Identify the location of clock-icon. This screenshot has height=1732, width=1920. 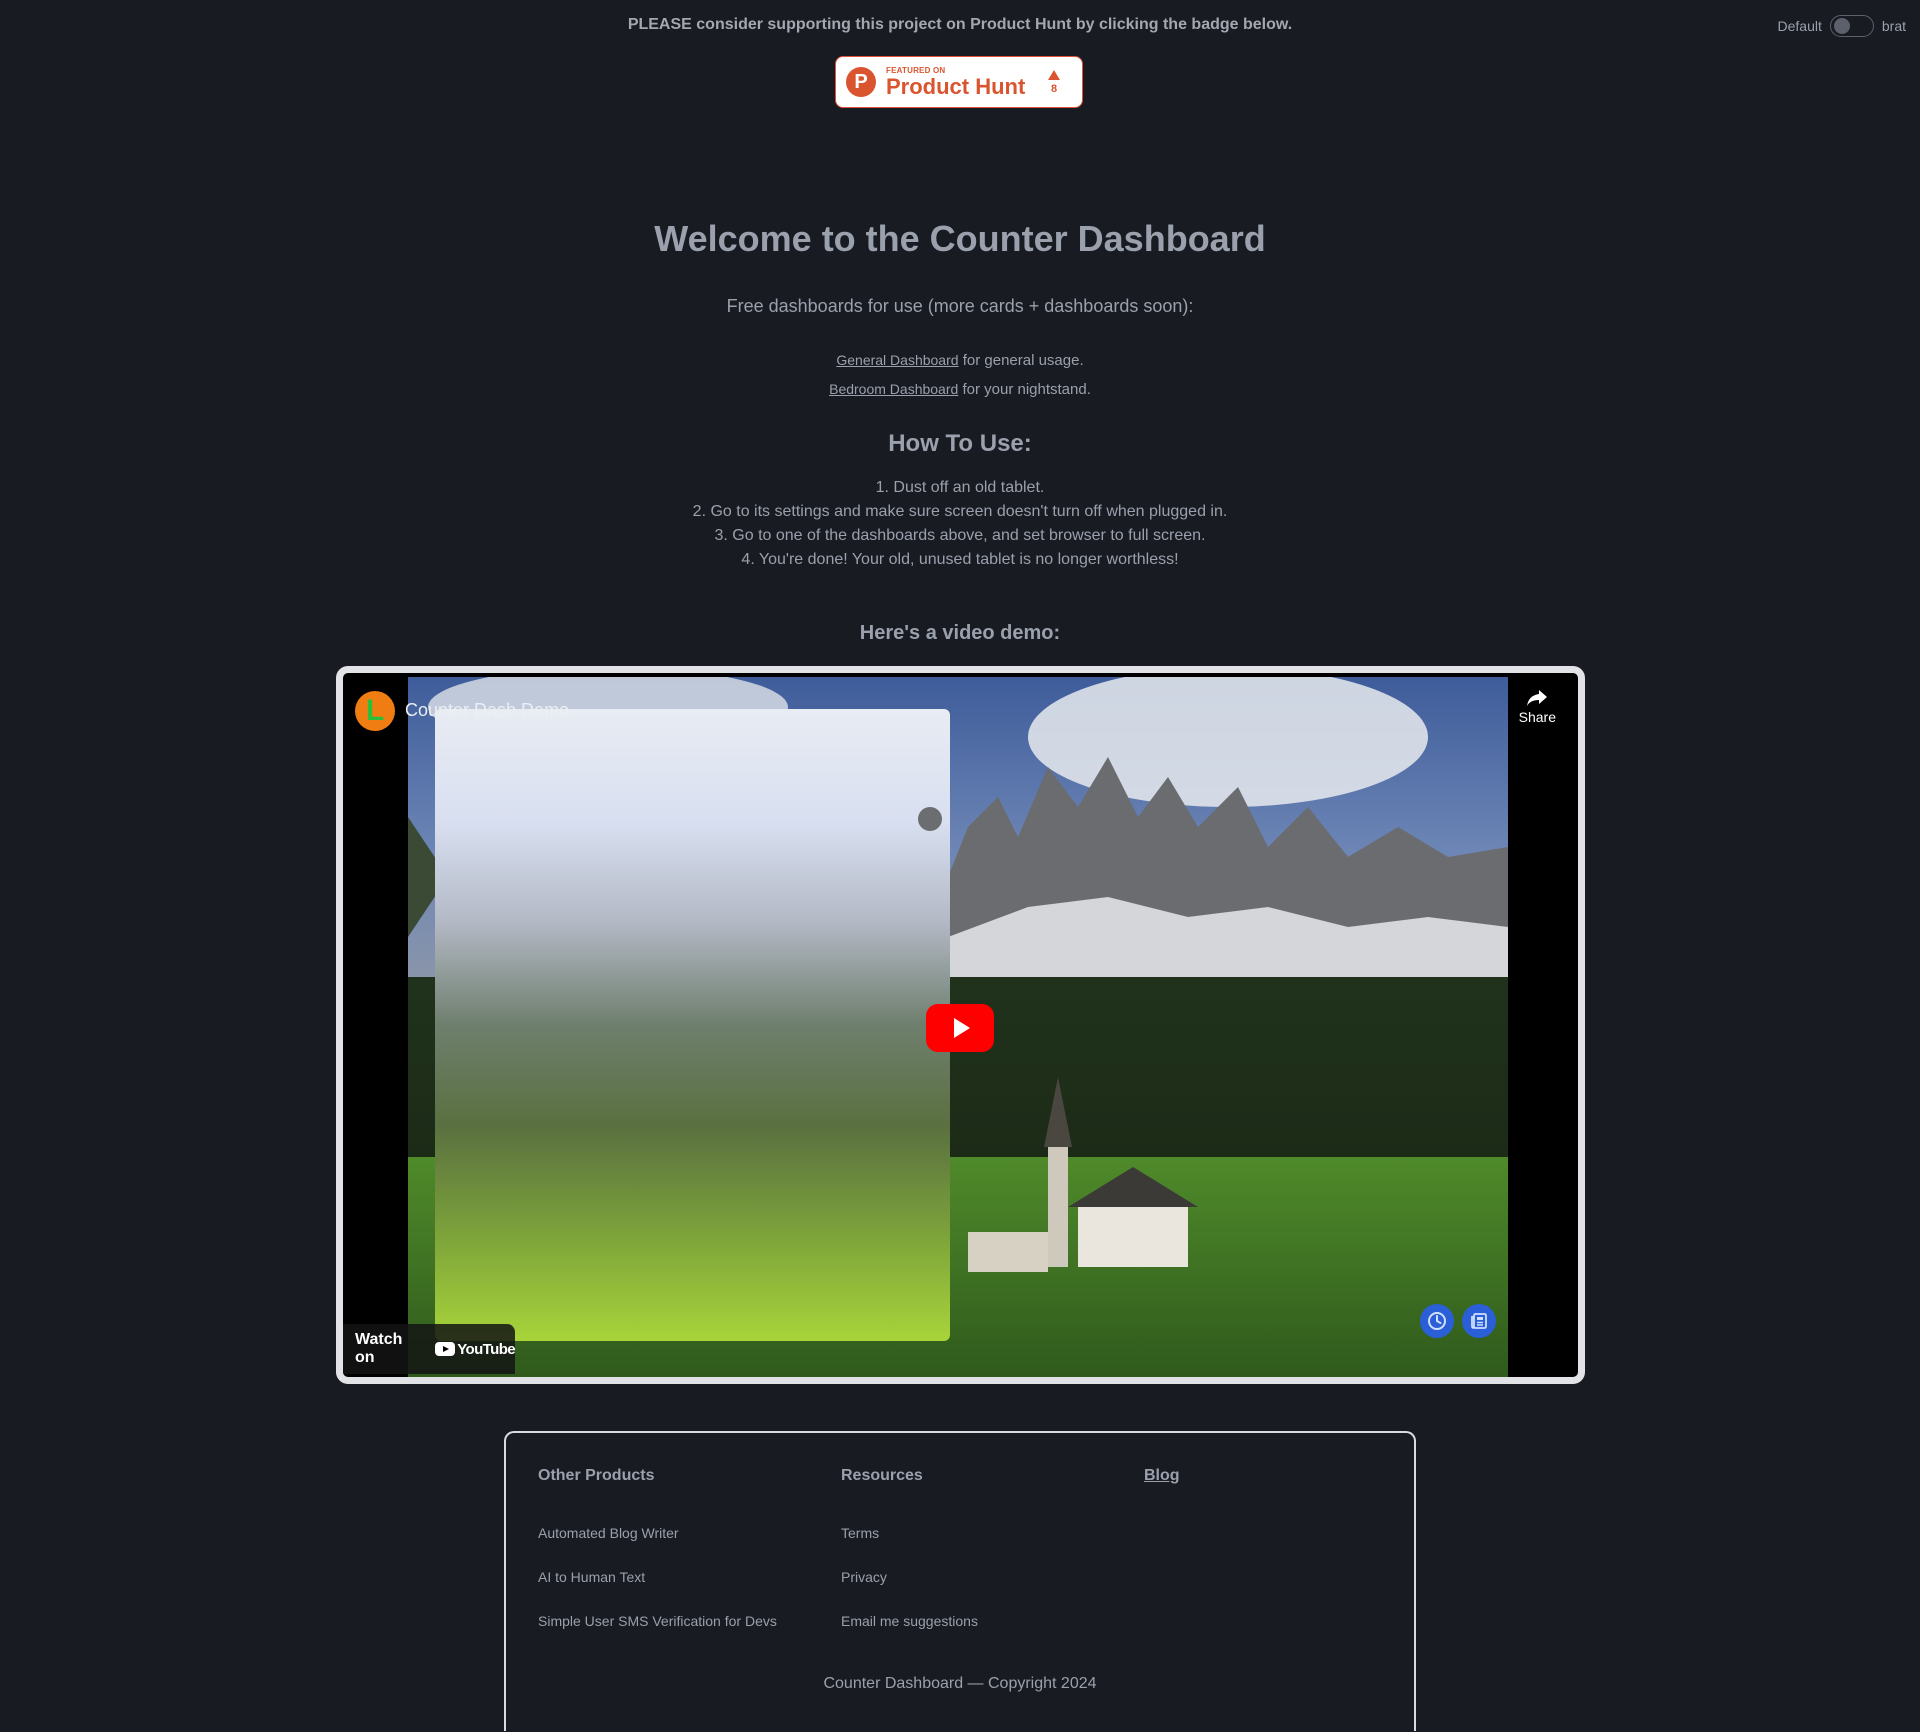
(1437, 1321).